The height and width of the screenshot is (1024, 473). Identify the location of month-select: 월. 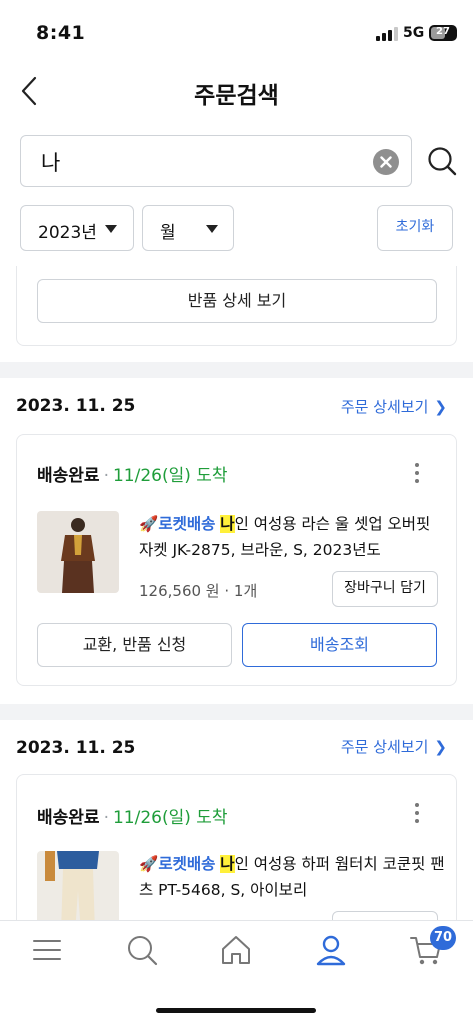
(188, 228).